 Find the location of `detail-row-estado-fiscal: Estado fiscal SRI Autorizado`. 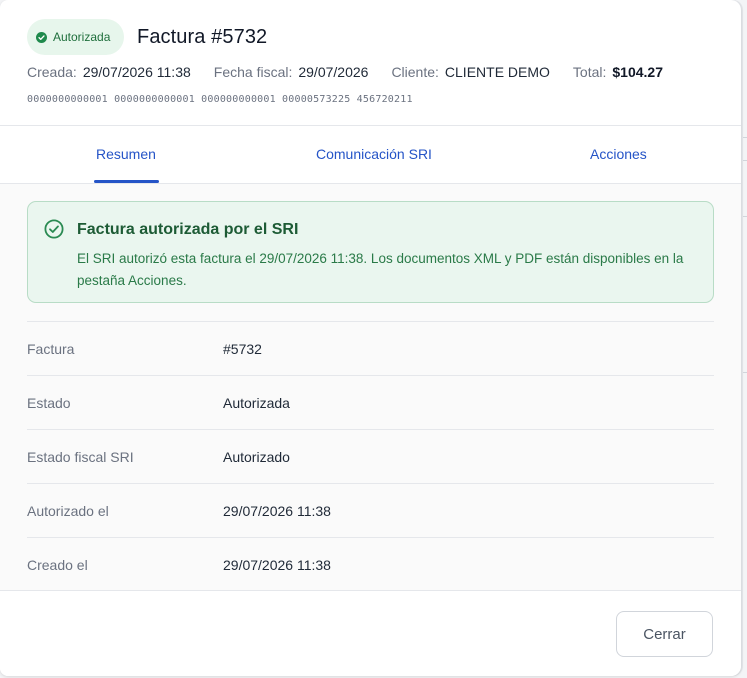

detail-row-estado-fiscal: Estado fiscal SRI Autorizado is located at coordinates (370, 456).